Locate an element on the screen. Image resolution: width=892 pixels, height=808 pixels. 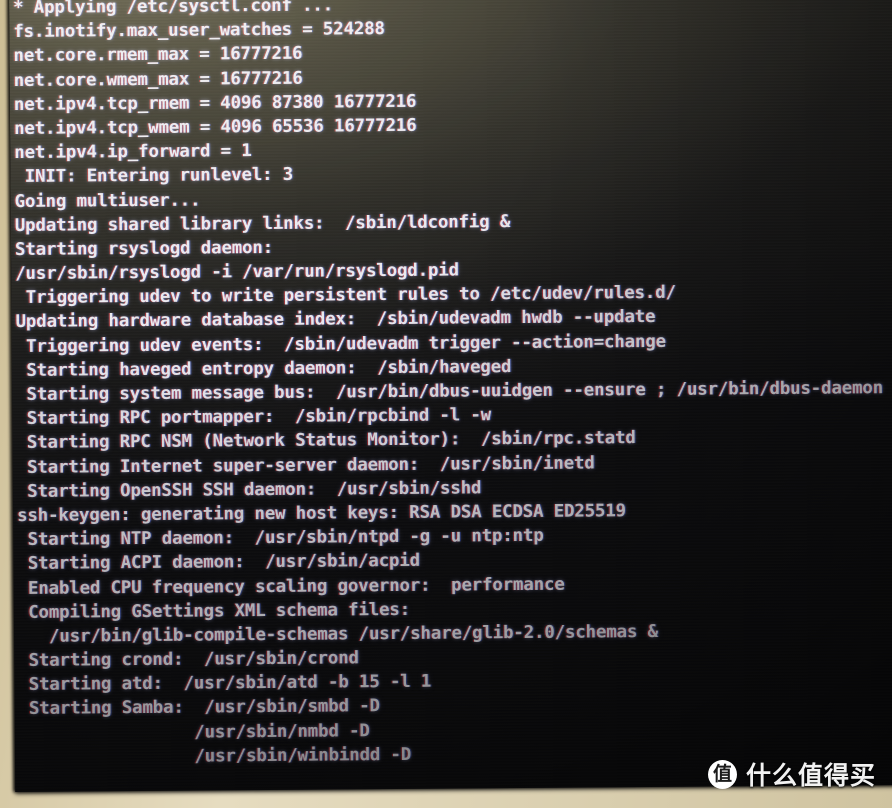
smzdm-watermark: 值 什么值得买 is located at coordinates (791, 774).